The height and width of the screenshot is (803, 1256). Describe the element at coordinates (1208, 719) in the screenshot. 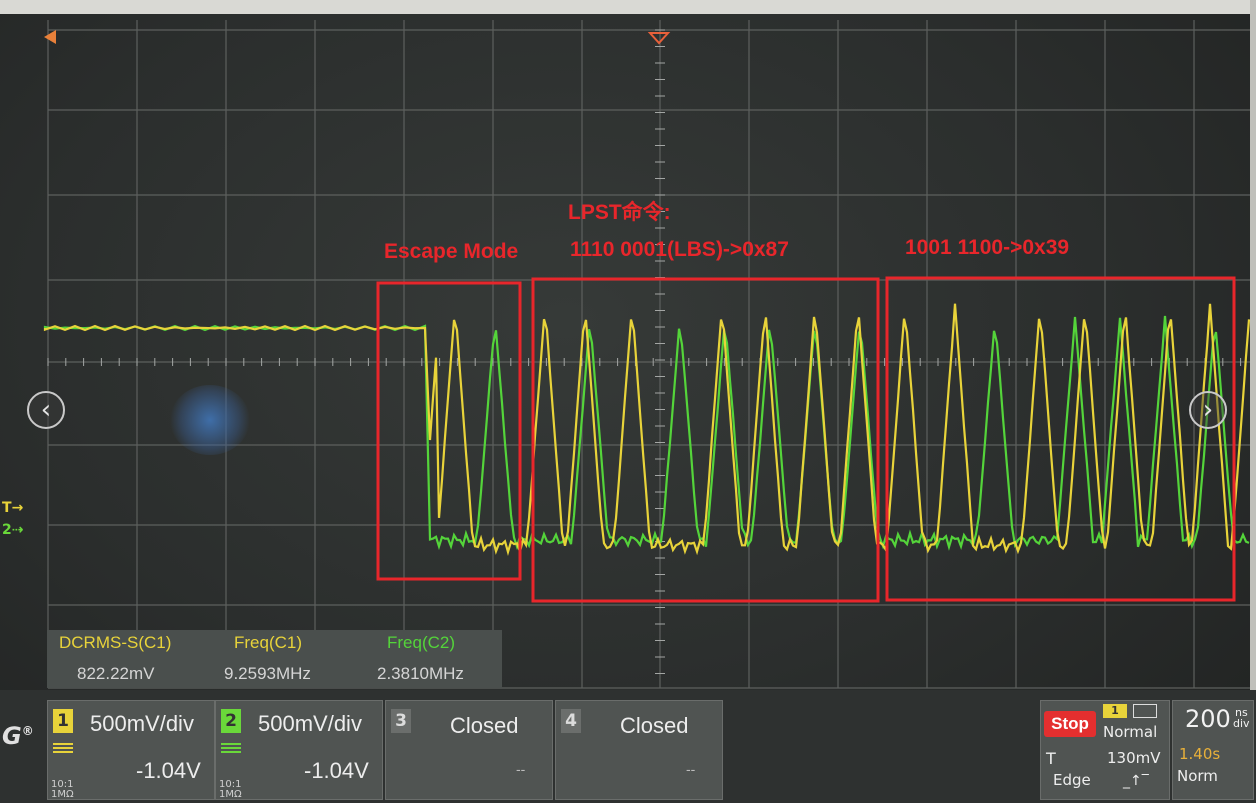

I see `timebase-value: 200` at that location.